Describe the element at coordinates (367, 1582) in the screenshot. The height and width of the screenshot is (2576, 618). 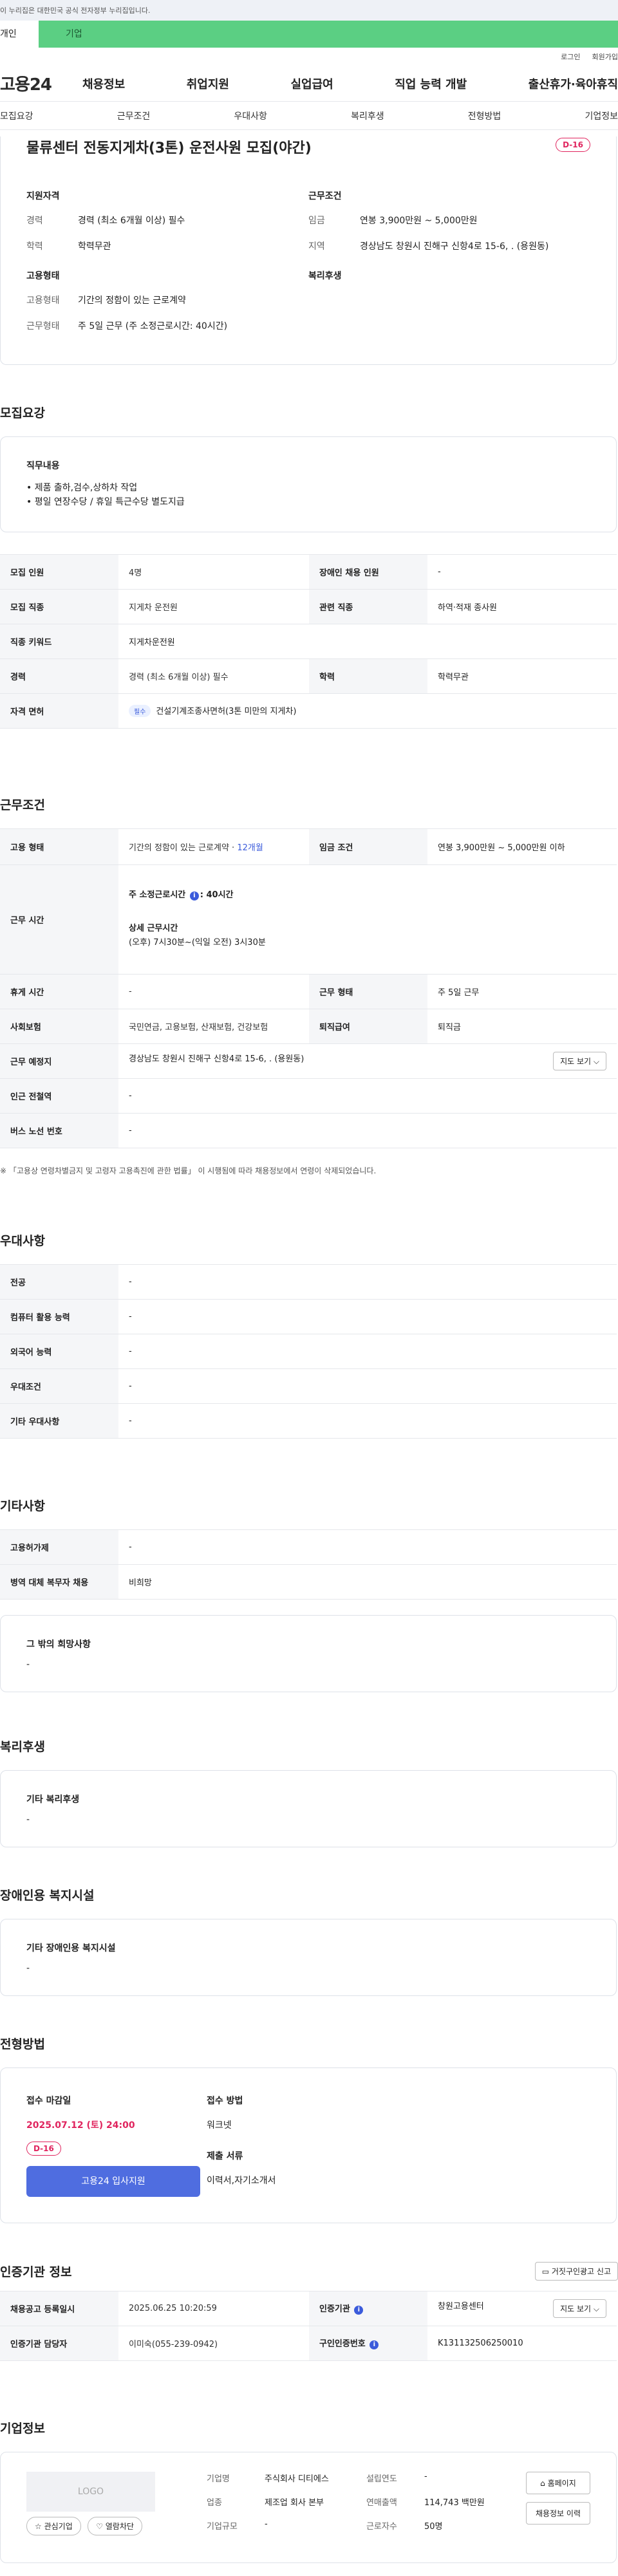
I see `cell-value: 비희망` at that location.